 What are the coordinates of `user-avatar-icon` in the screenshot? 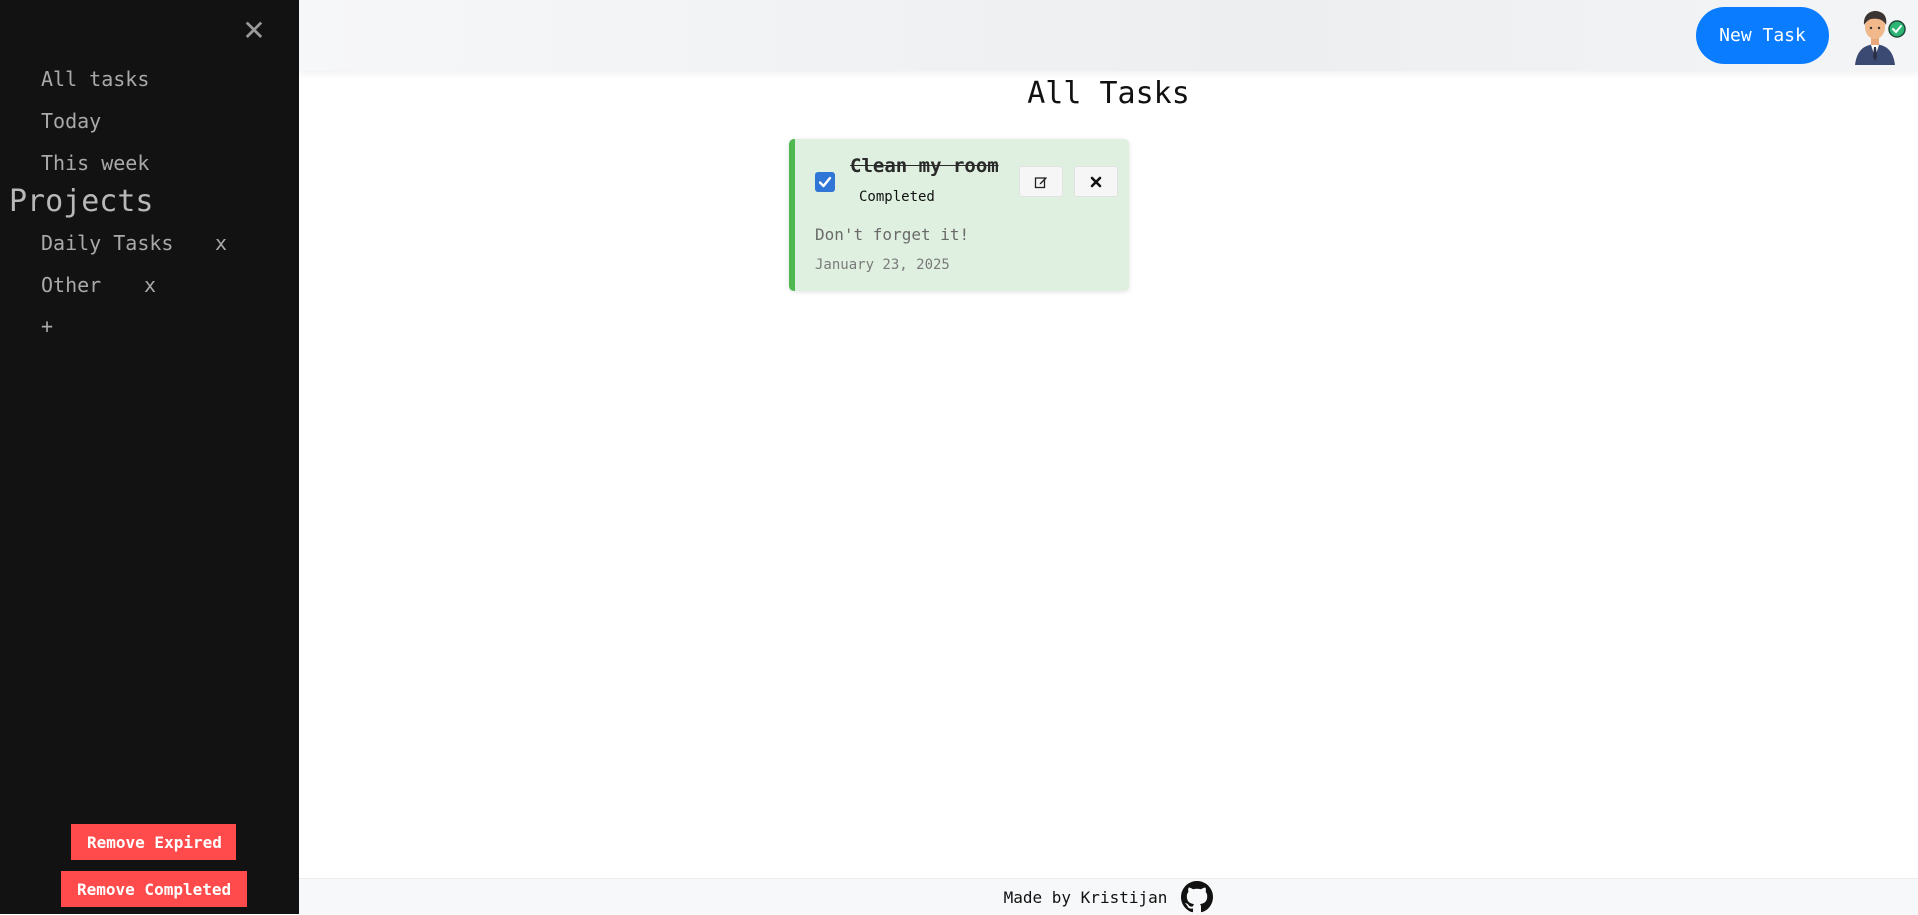 It's located at (1880, 38).